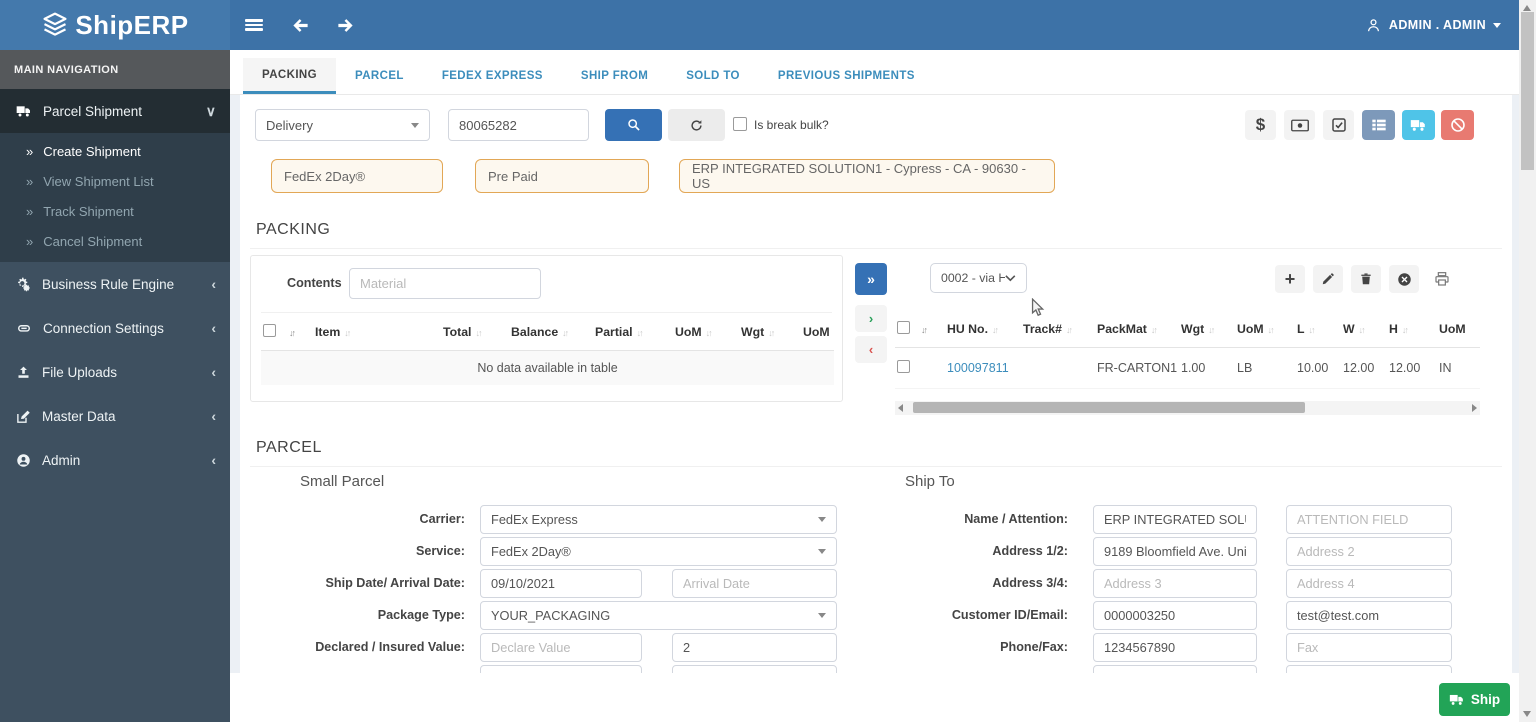 The height and width of the screenshot is (722, 1536). I want to click on back-button, so click(300, 25).